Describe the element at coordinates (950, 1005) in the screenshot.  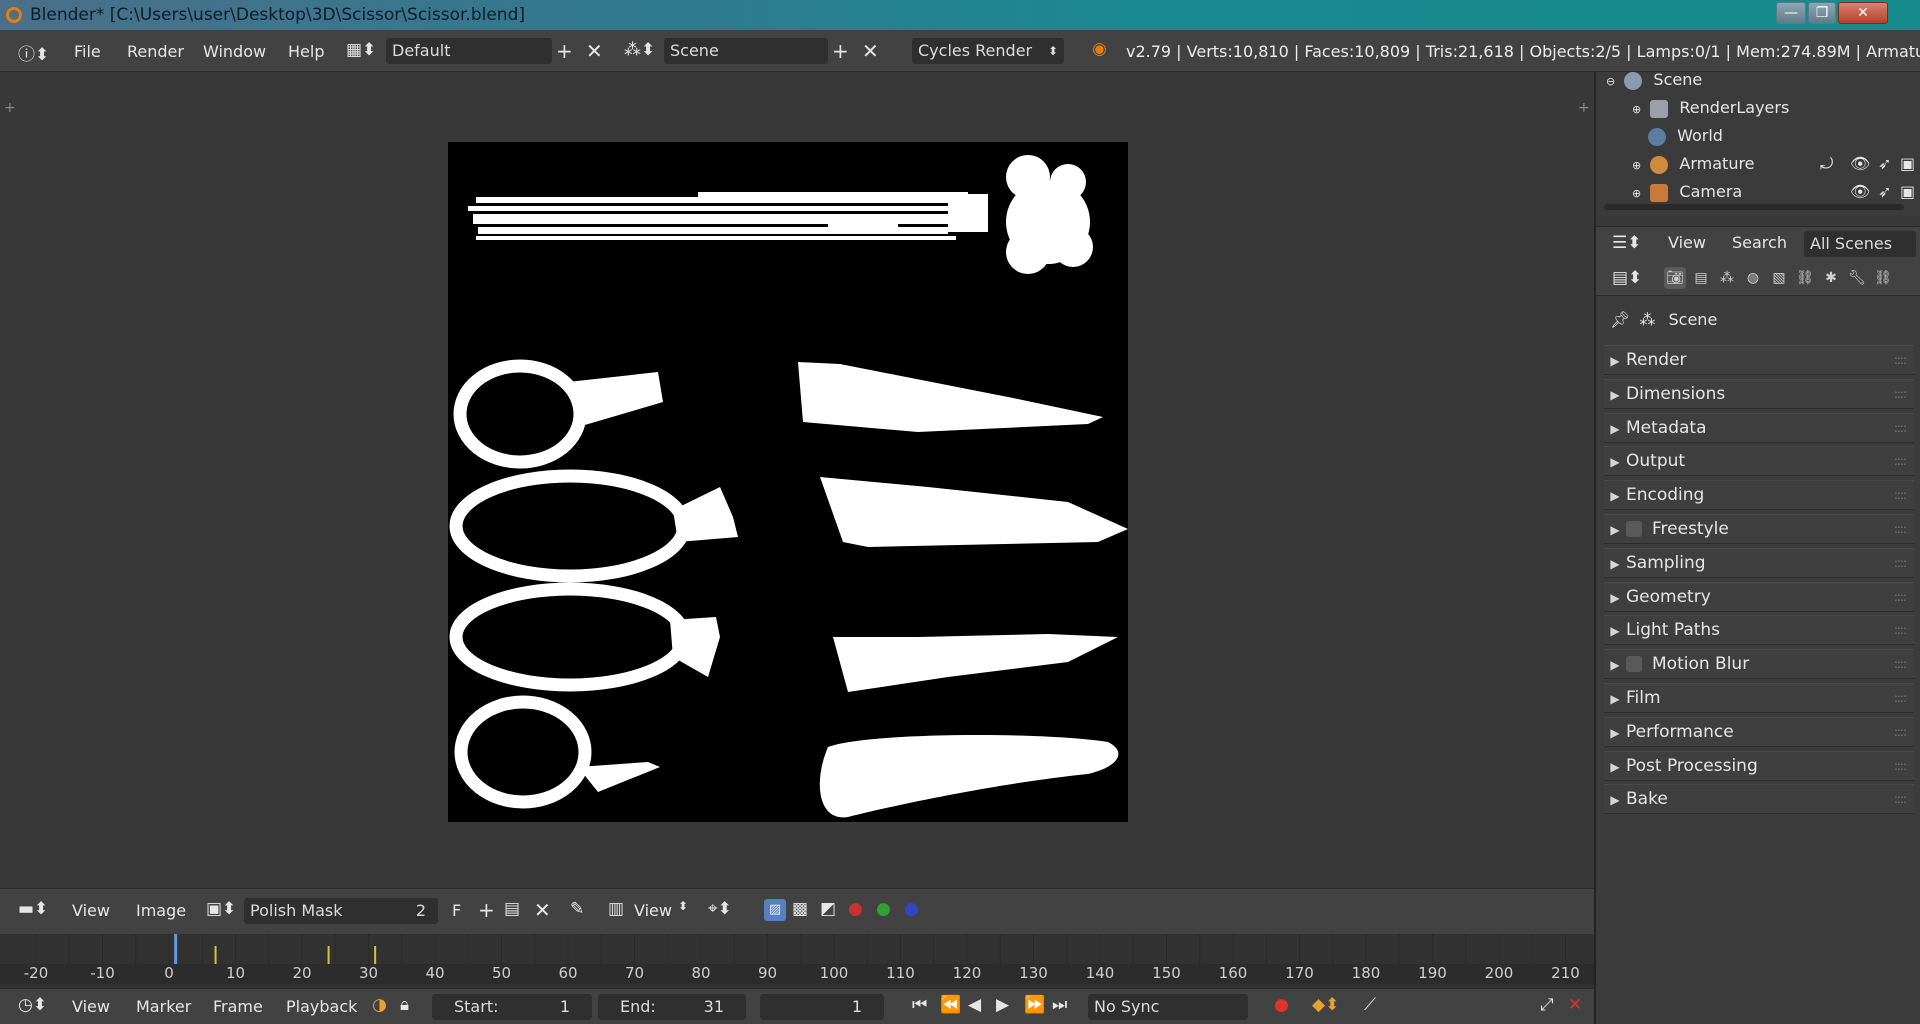
I see `prev-keyframe-icon: ⏪` at that location.